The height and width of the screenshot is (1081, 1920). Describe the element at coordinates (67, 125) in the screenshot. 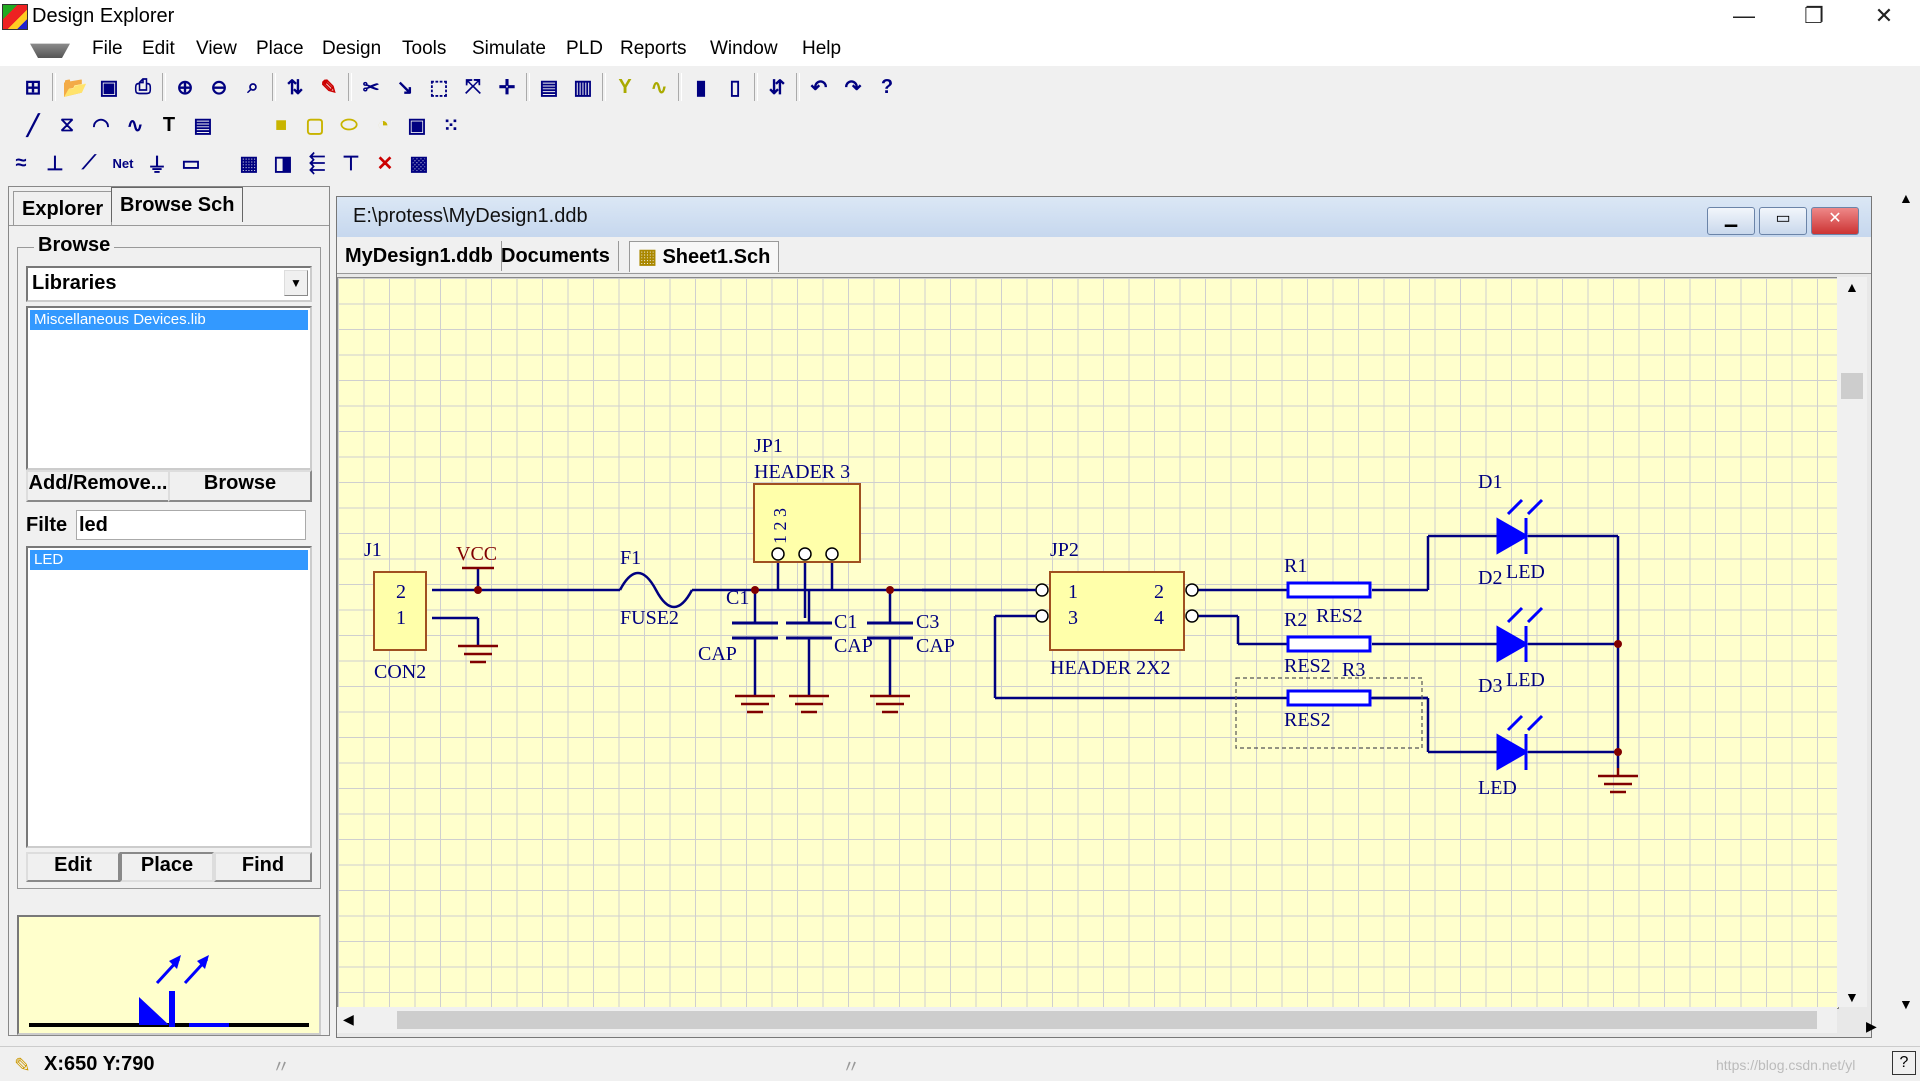

I see `polygon-icon: ⧖` at that location.